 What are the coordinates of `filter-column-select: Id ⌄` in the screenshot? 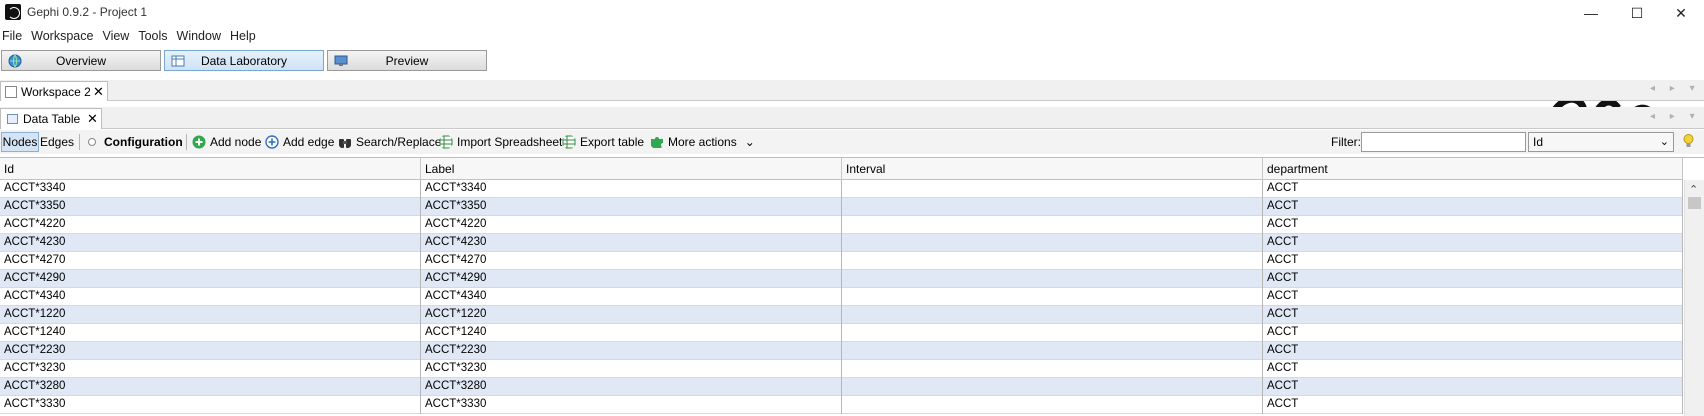 It's located at (1601, 142).